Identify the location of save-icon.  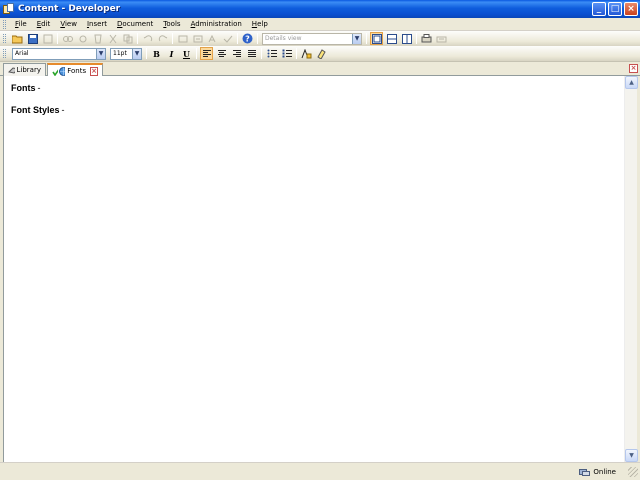
(32, 38).